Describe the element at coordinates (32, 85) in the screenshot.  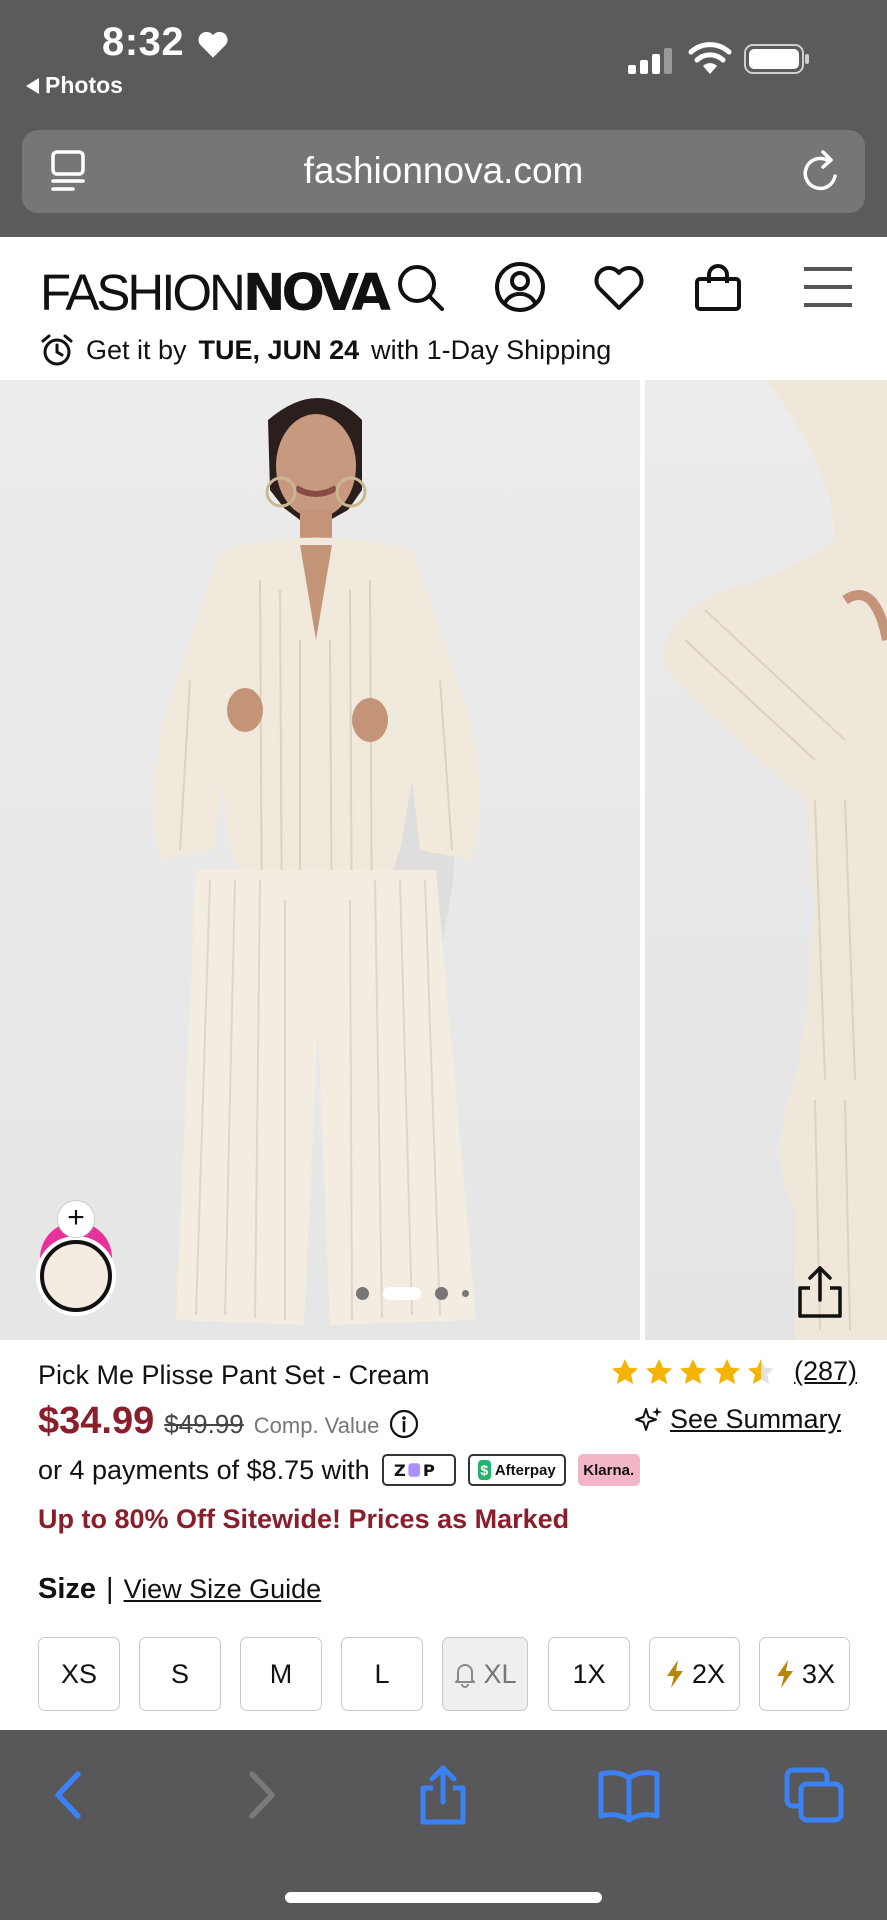
I see `back-triangle-icon` at that location.